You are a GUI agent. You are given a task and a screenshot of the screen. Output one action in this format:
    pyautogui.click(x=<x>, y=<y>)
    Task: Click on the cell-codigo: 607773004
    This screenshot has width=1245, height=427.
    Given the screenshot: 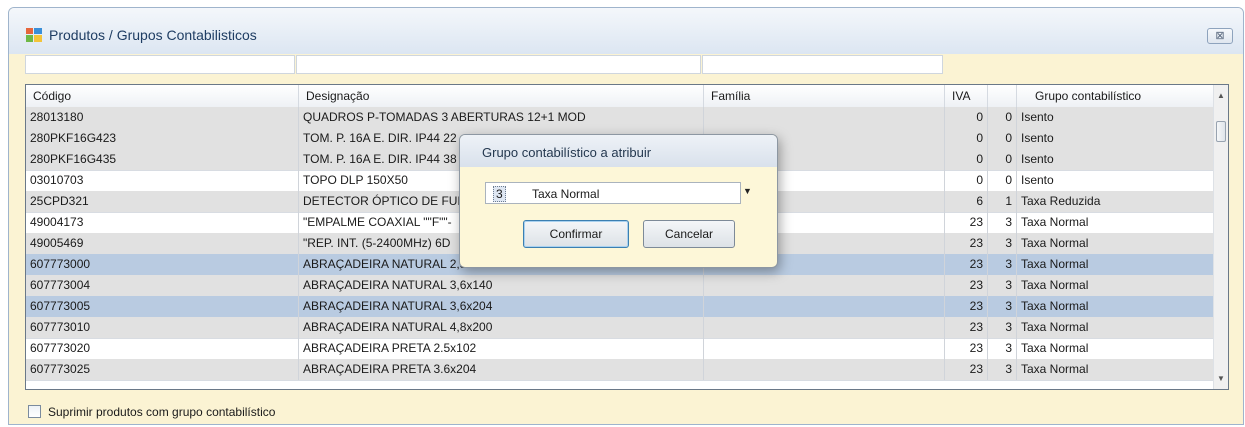 What is the action you would take?
    pyautogui.click(x=162, y=285)
    